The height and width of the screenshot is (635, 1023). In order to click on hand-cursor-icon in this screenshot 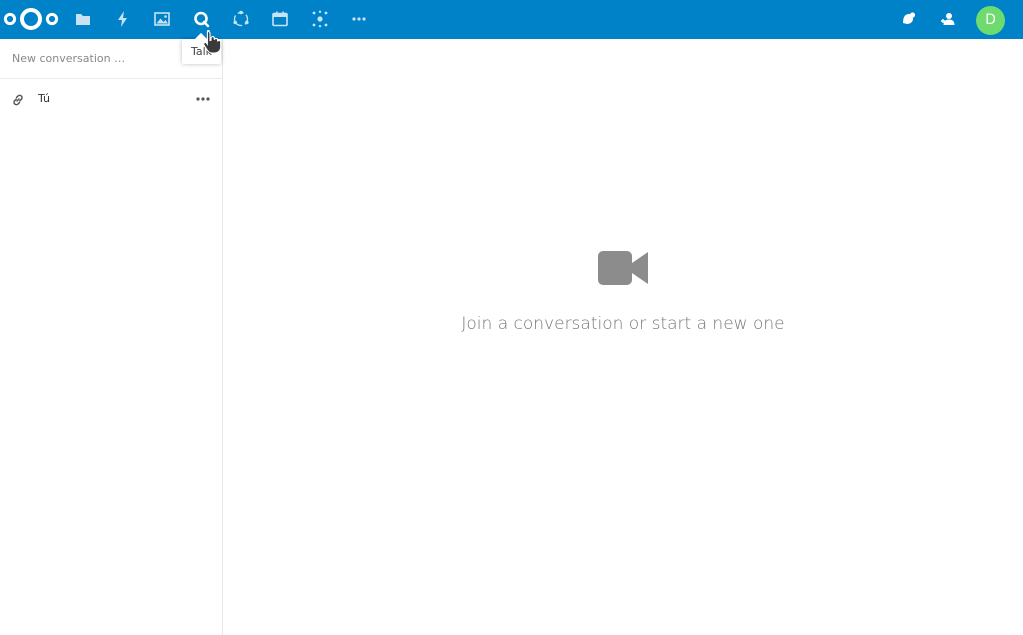, I will do `click(213, 41)`.